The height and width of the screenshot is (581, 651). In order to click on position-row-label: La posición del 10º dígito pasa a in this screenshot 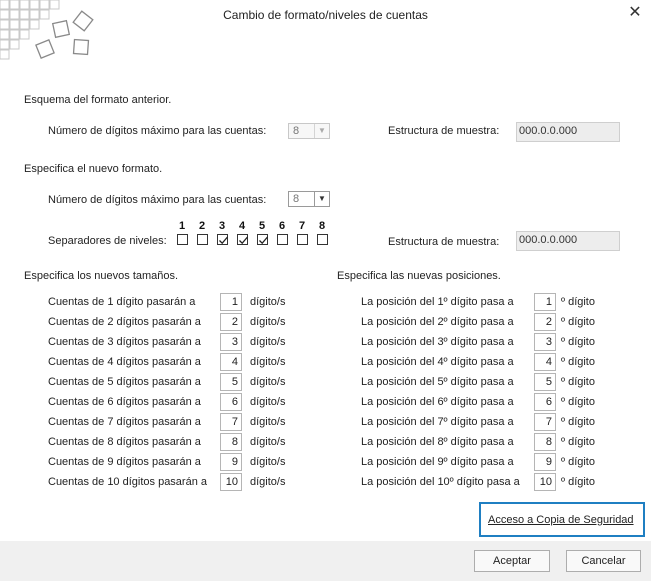, I will do `click(440, 482)`.